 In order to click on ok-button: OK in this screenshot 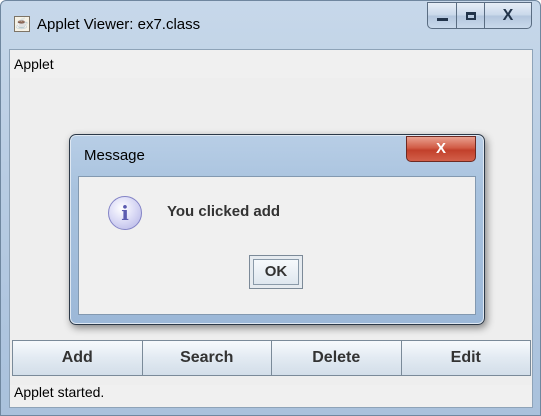, I will do `click(276, 272)`.